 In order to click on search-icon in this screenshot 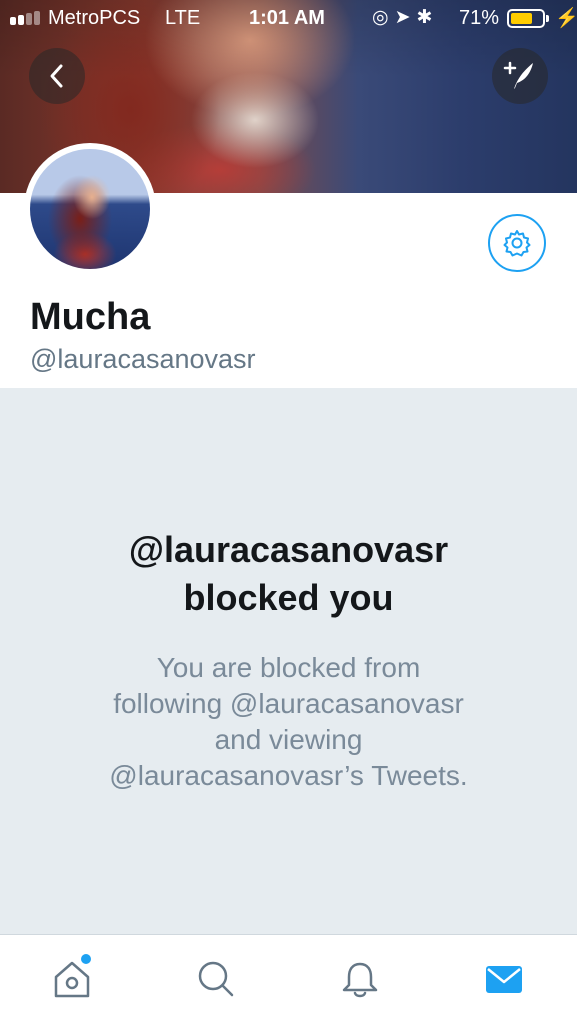, I will do `click(216, 979)`.